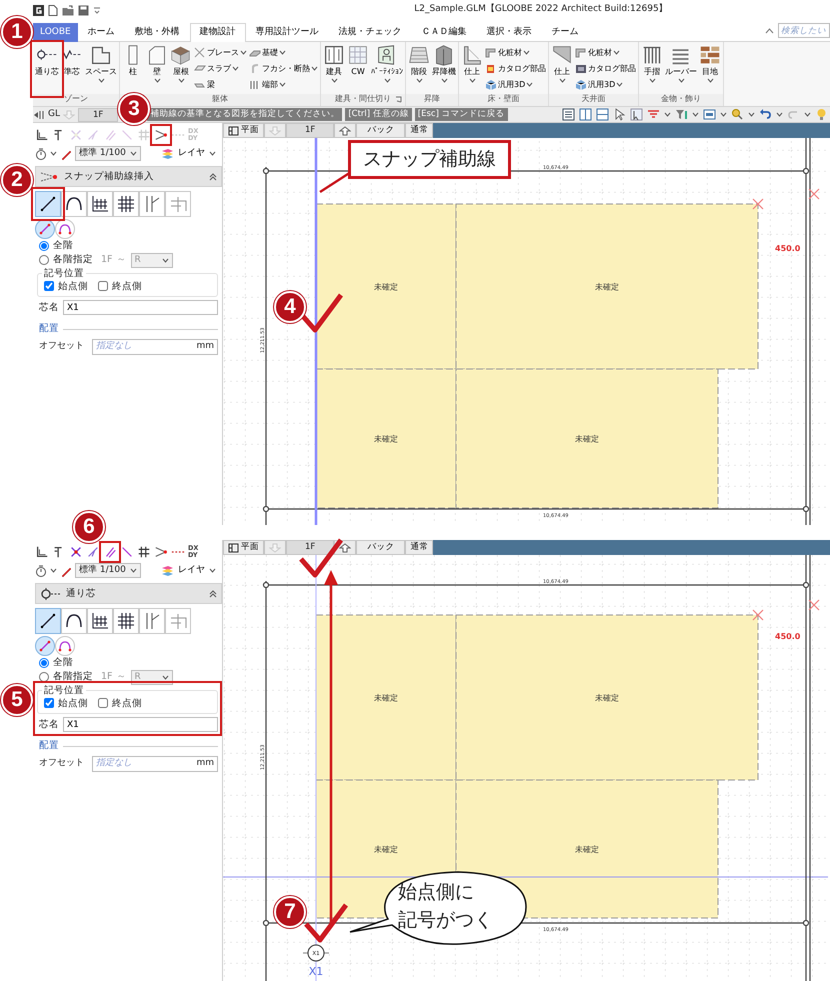 Image resolution: width=830 pixels, height=981 pixels. Describe the element at coordinates (101, 69) in the screenshot. I see `ribbon-button: スペース` at that location.